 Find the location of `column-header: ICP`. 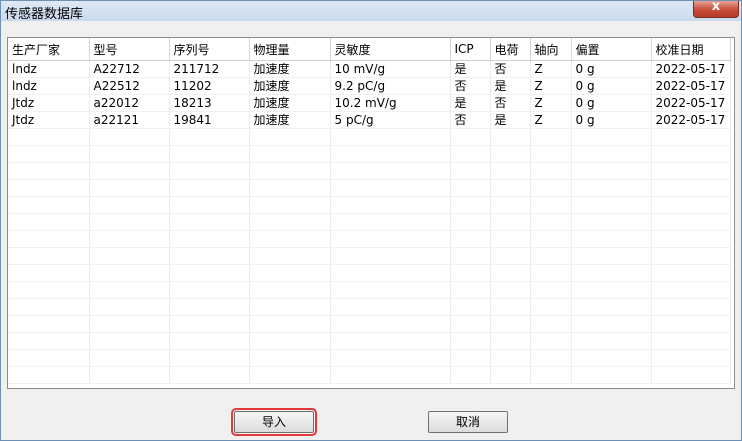

column-header: ICP is located at coordinates (470, 49).